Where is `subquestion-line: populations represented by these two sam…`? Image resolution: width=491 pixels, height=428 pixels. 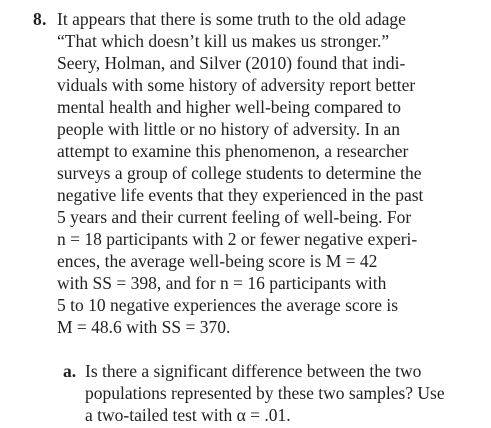 subquestion-line: populations represented by these two sam… is located at coordinates (265, 393).